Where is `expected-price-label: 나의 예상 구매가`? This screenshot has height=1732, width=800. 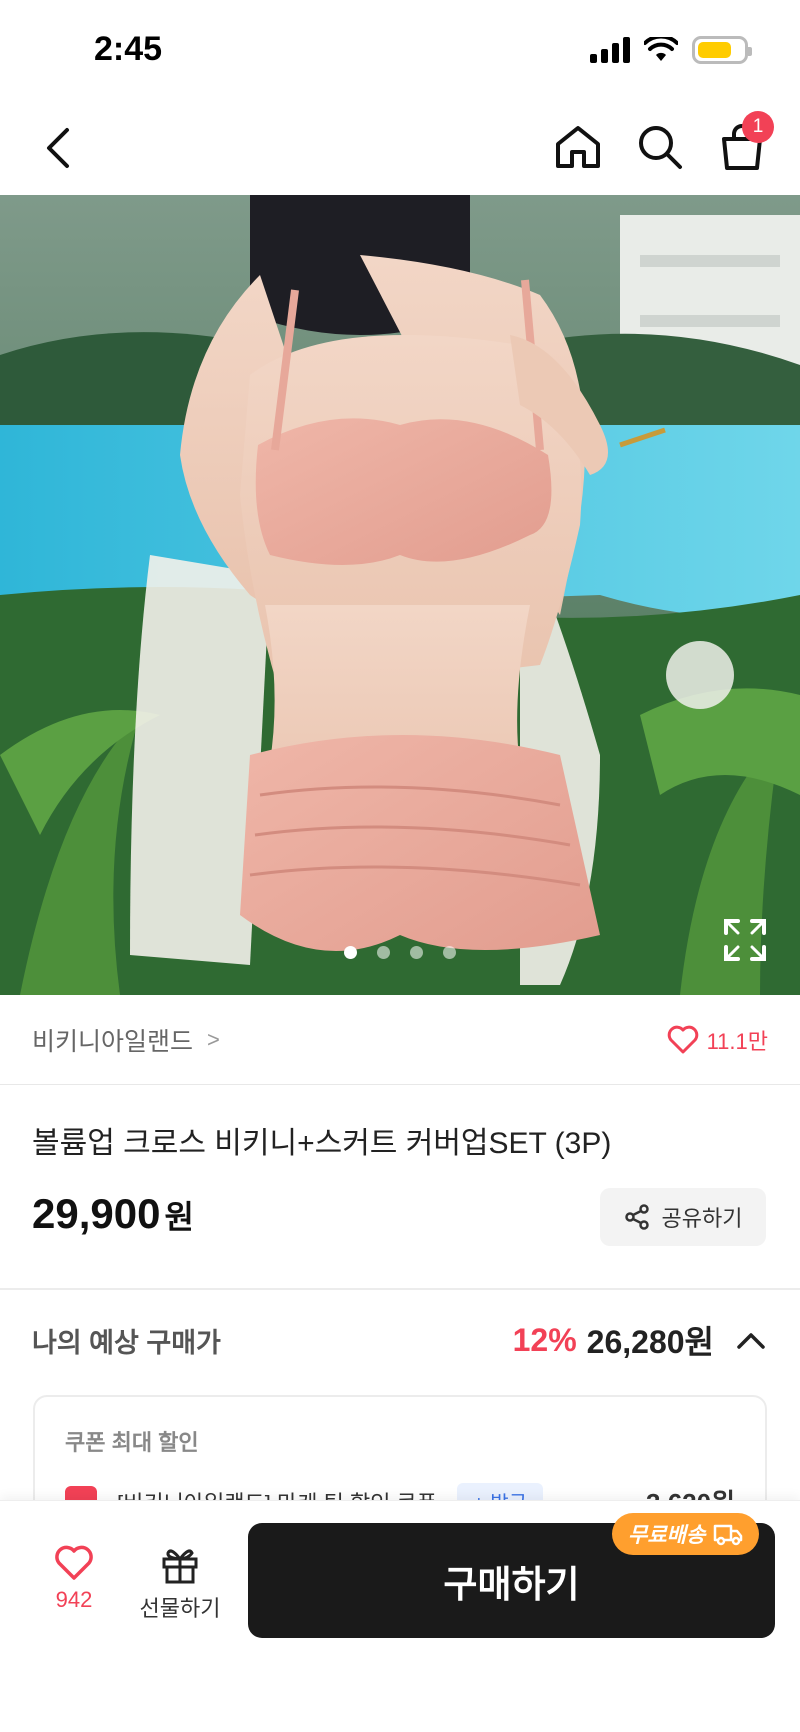 expected-price-label: 나의 예상 구매가 is located at coordinates (126, 1342).